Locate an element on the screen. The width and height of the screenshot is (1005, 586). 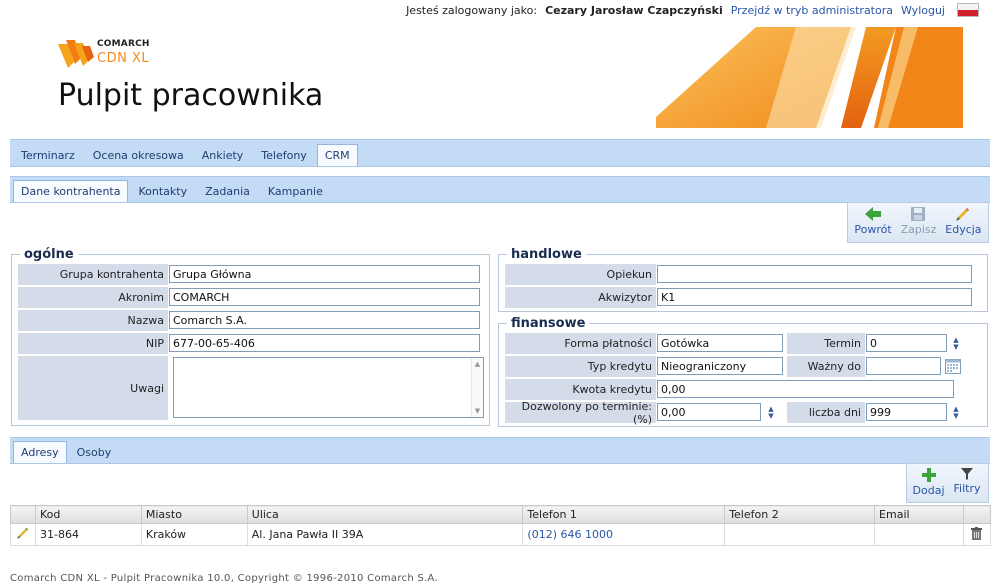
cell-ulica: Al. Jana Pawła II 39A is located at coordinates (385, 534).